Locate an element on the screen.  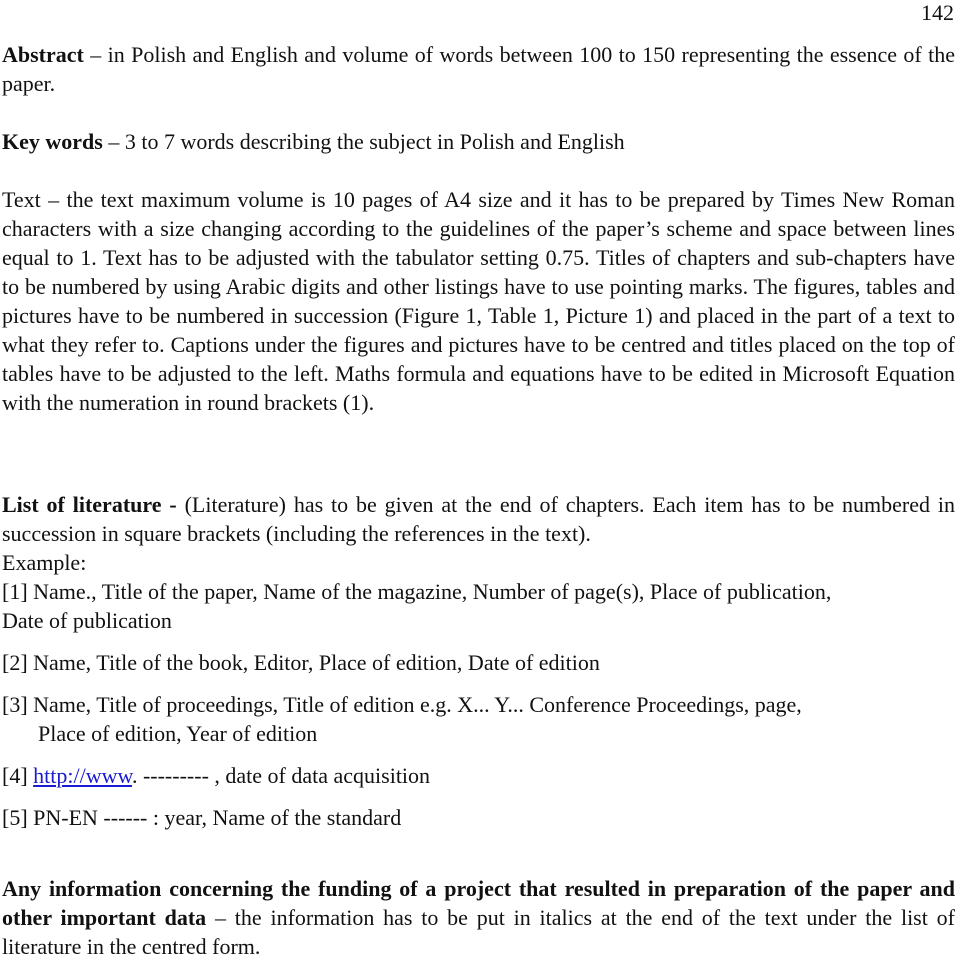
reference-suffix: . --------- , date of data acquisition is located at coordinates (281, 775).